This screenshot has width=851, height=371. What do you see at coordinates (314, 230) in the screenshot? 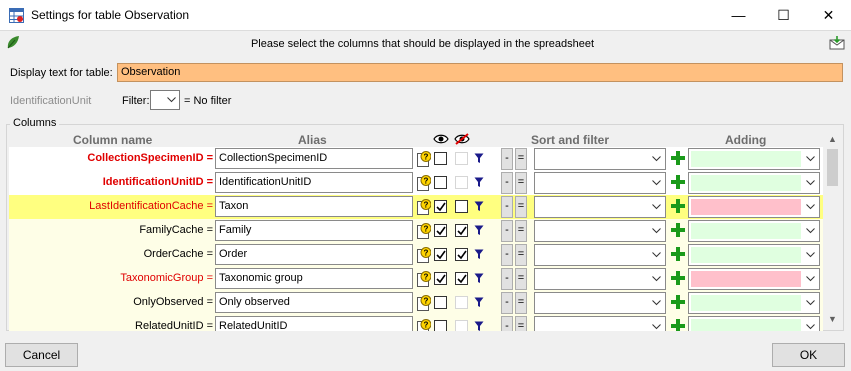
I see `alias-input: Family` at bounding box center [314, 230].